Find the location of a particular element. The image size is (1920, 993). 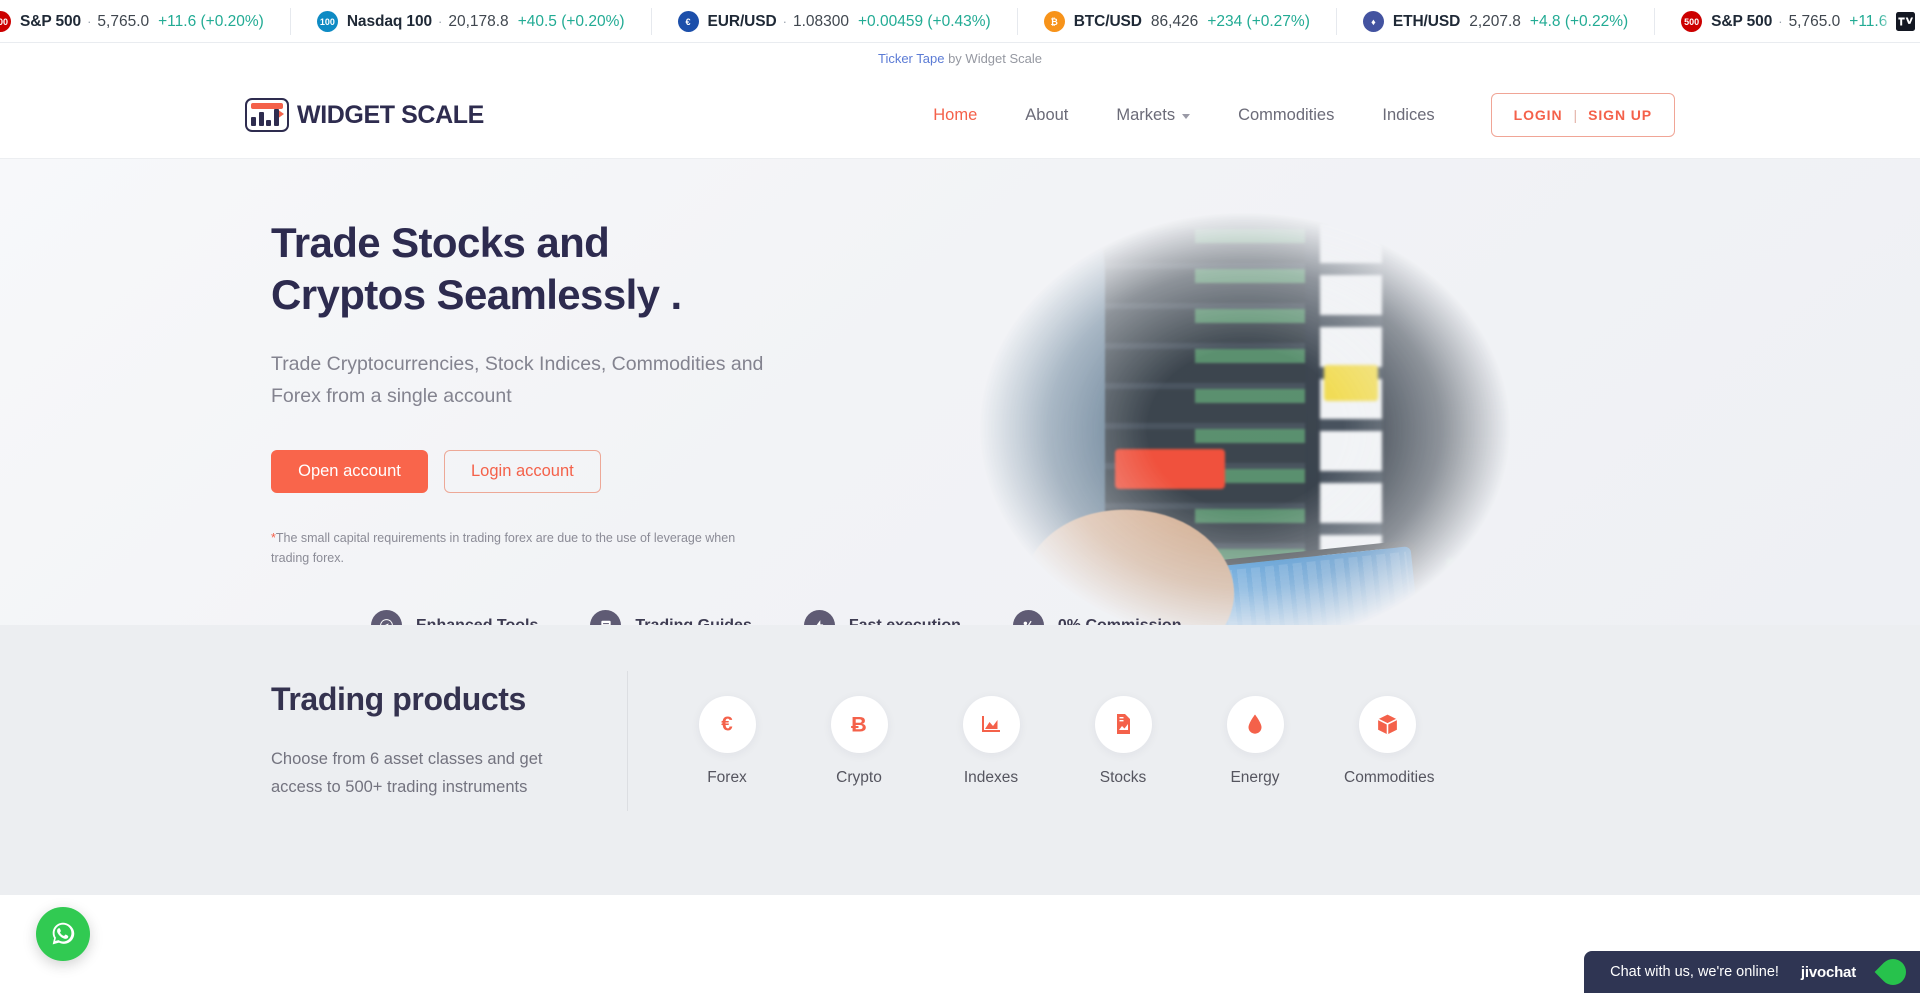

oil-drop-icon is located at coordinates (1255, 724).